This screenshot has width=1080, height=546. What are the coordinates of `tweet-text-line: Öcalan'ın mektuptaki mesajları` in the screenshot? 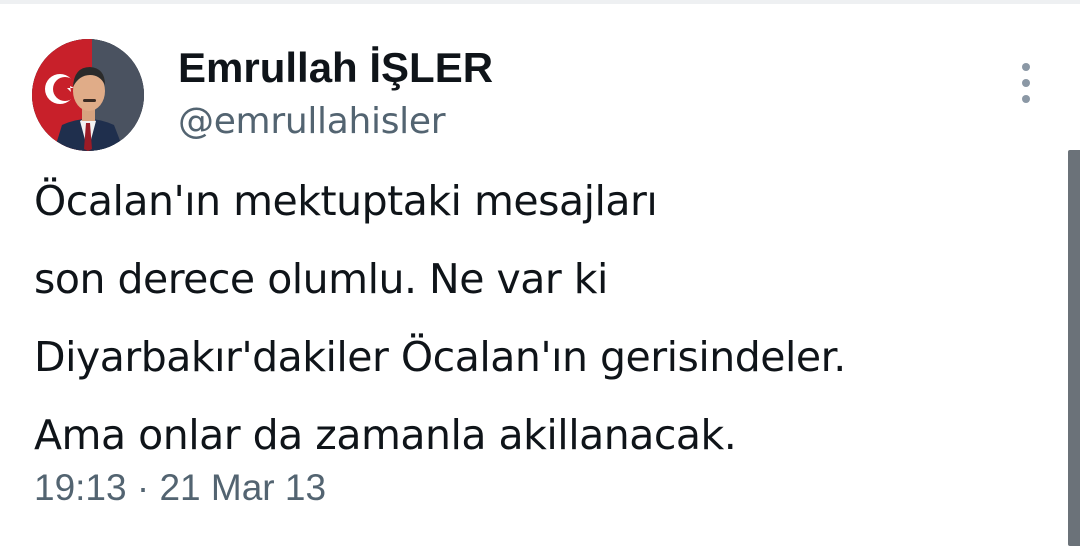 It's located at (346, 201).